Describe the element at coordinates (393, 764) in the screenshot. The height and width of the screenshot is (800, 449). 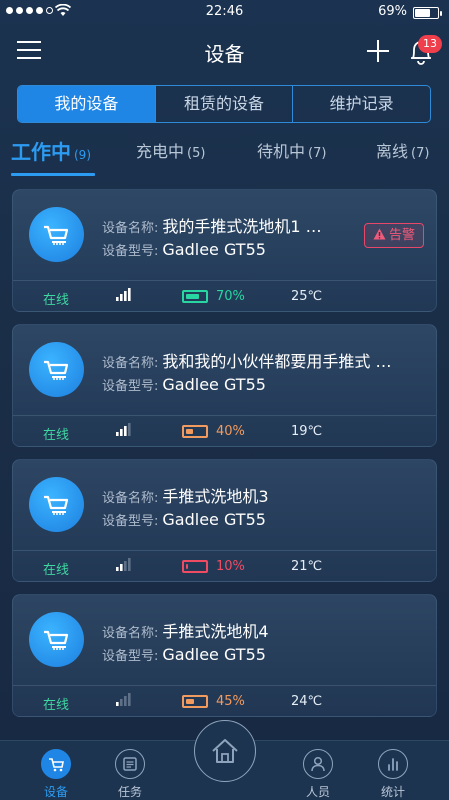
I see `stats-icon` at that location.